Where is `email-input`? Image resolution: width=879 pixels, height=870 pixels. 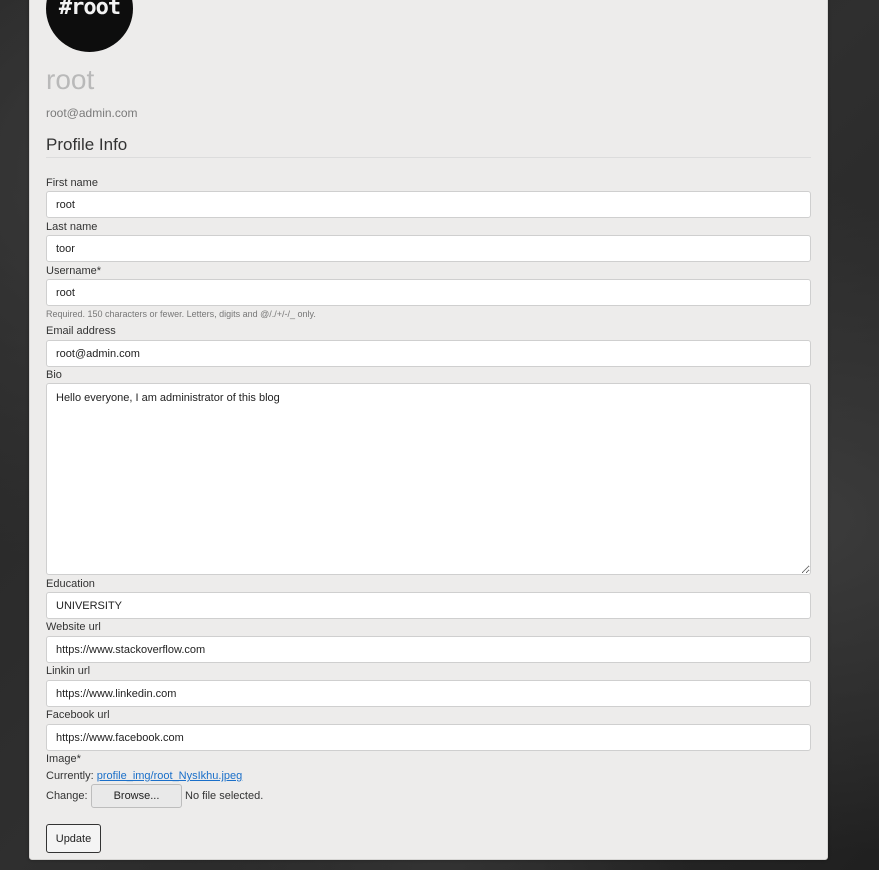 email-input is located at coordinates (428, 353).